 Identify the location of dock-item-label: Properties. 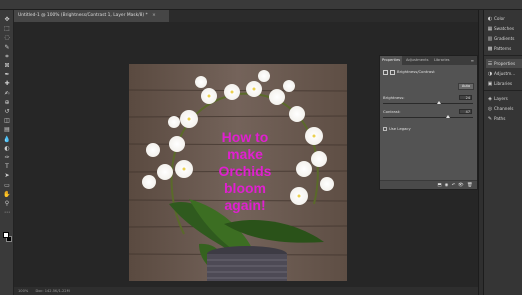
(505, 63).